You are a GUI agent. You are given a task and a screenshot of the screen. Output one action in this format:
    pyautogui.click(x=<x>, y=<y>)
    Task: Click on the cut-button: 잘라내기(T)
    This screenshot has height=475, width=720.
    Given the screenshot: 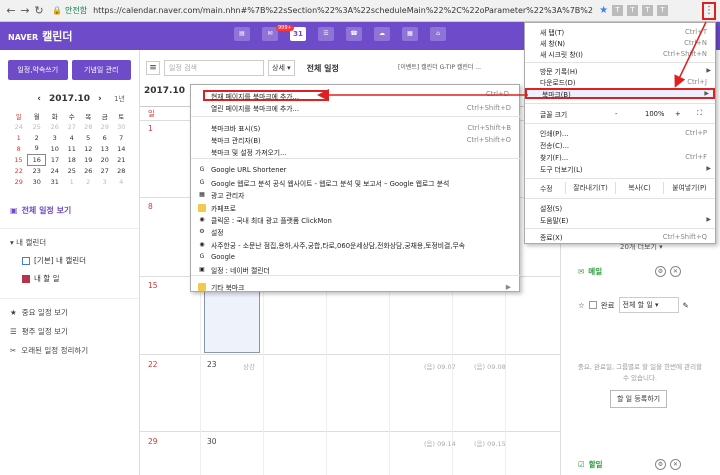 What is the action you would take?
    pyautogui.click(x=590, y=188)
    